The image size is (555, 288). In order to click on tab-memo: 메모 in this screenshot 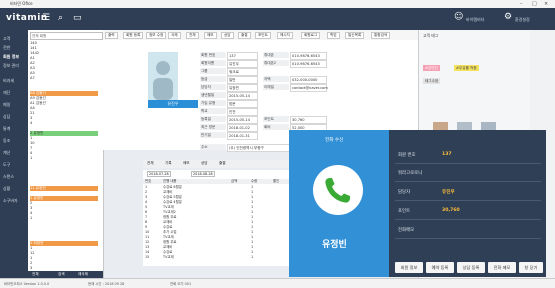, I will do `click(186, 163)`.